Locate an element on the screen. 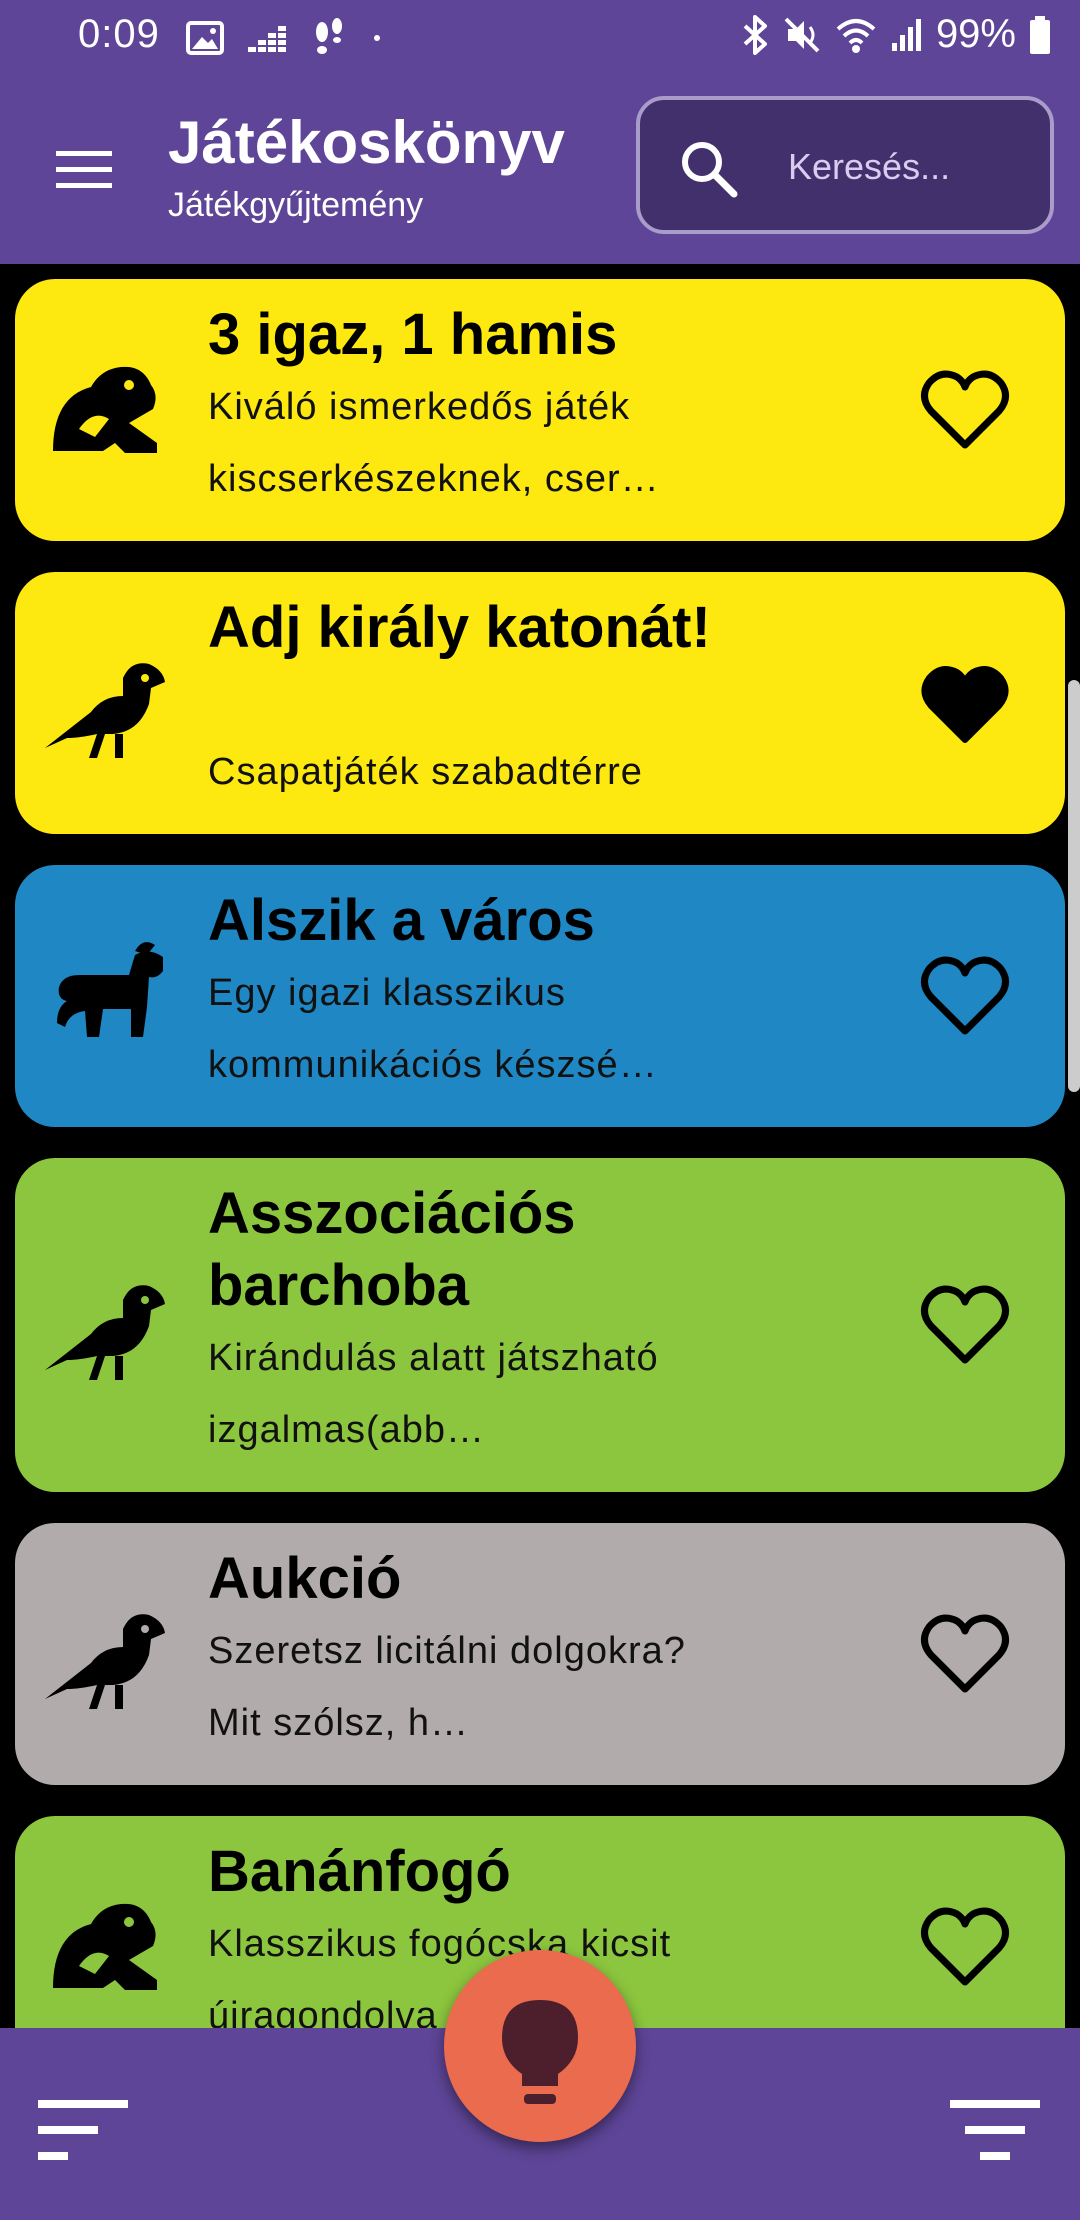 The image size is (1080, 2220). search-icon is located at coordinates (710, 170).